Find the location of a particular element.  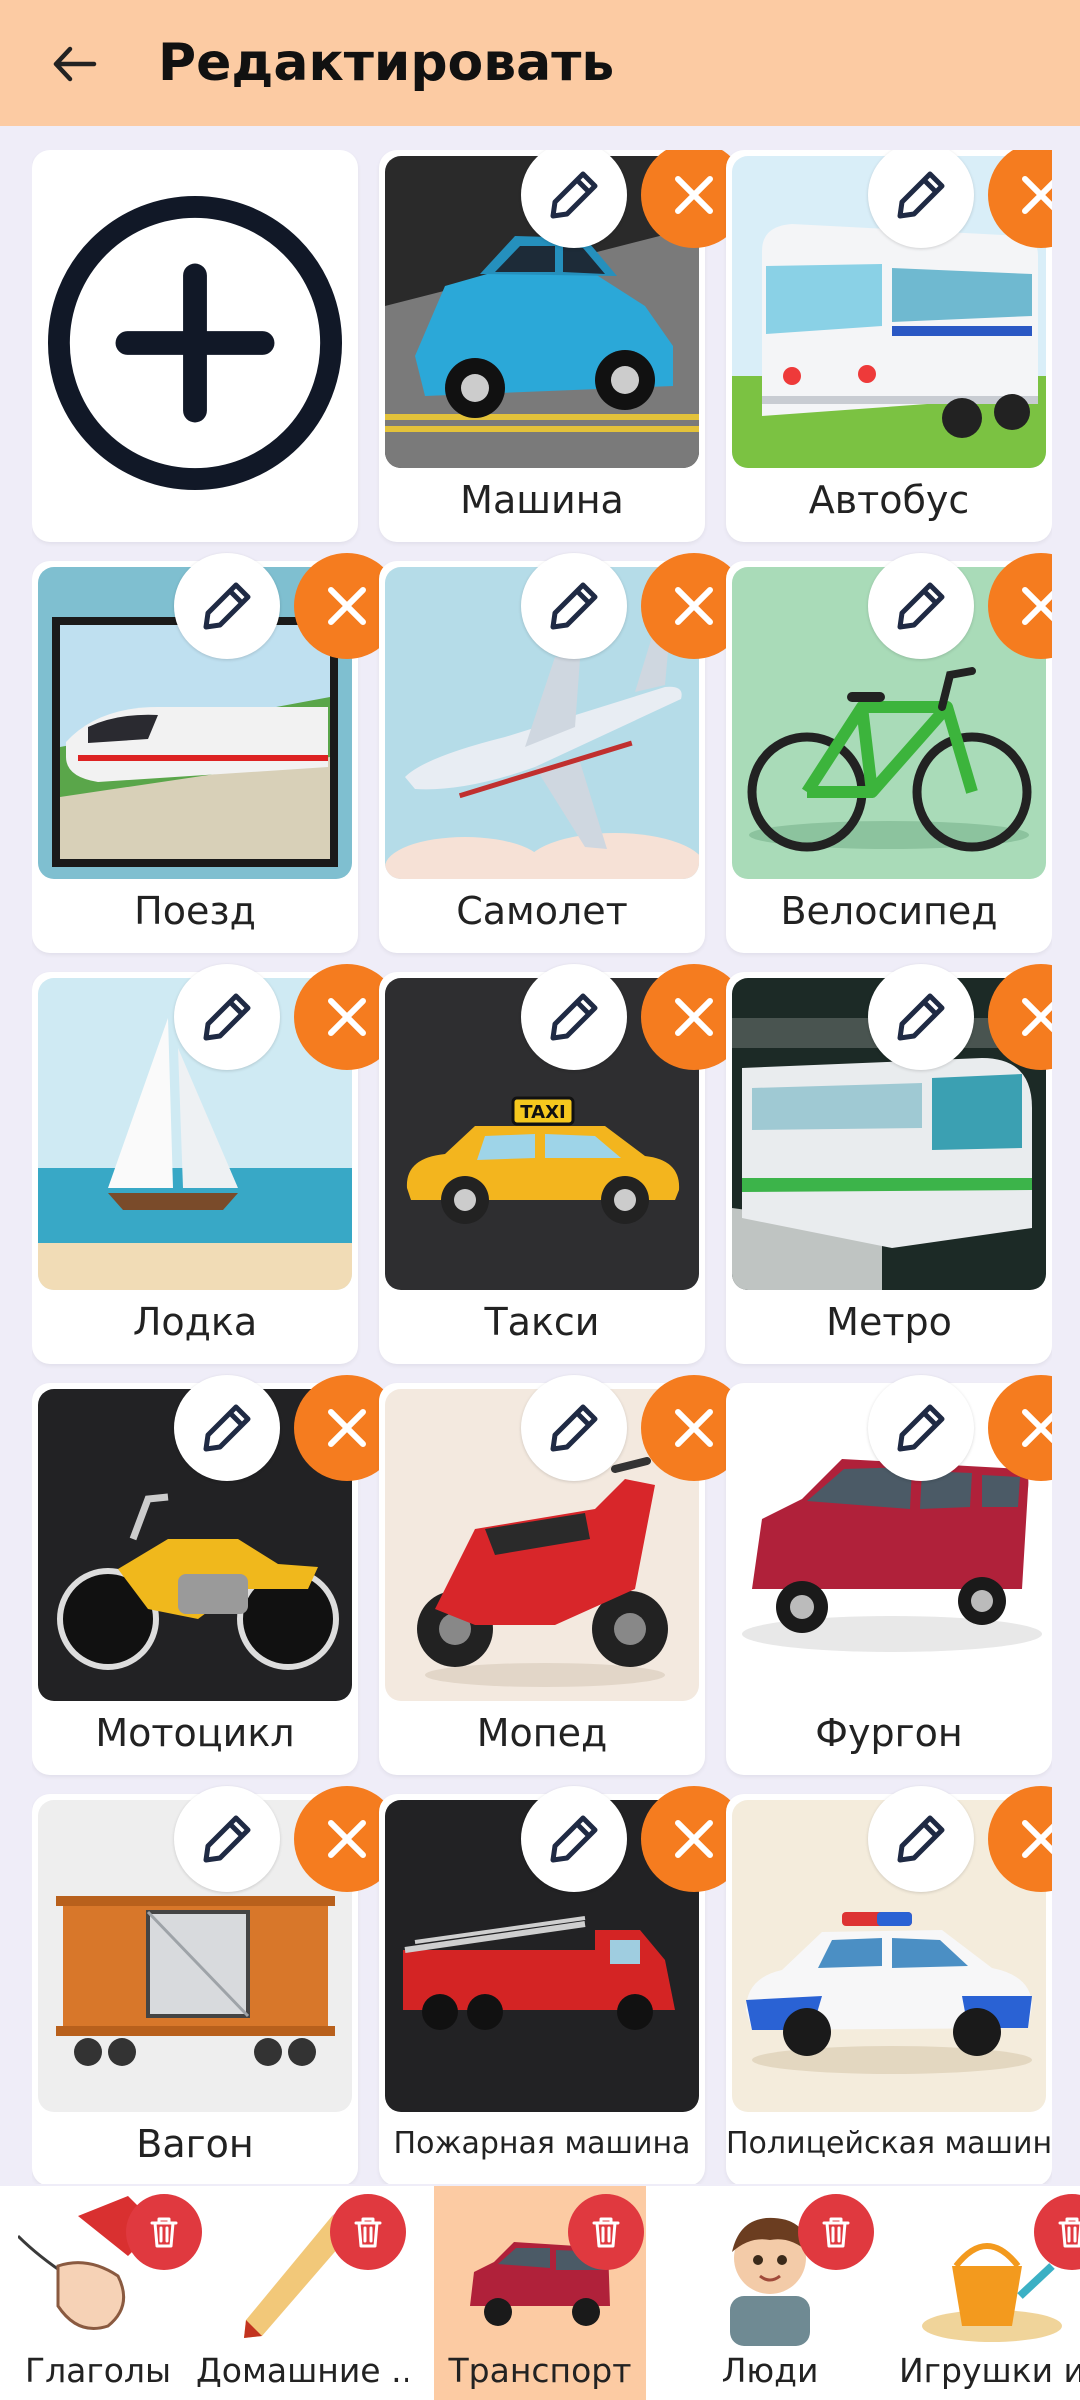

item-label: Метро is located at coordinates (889, 1322).